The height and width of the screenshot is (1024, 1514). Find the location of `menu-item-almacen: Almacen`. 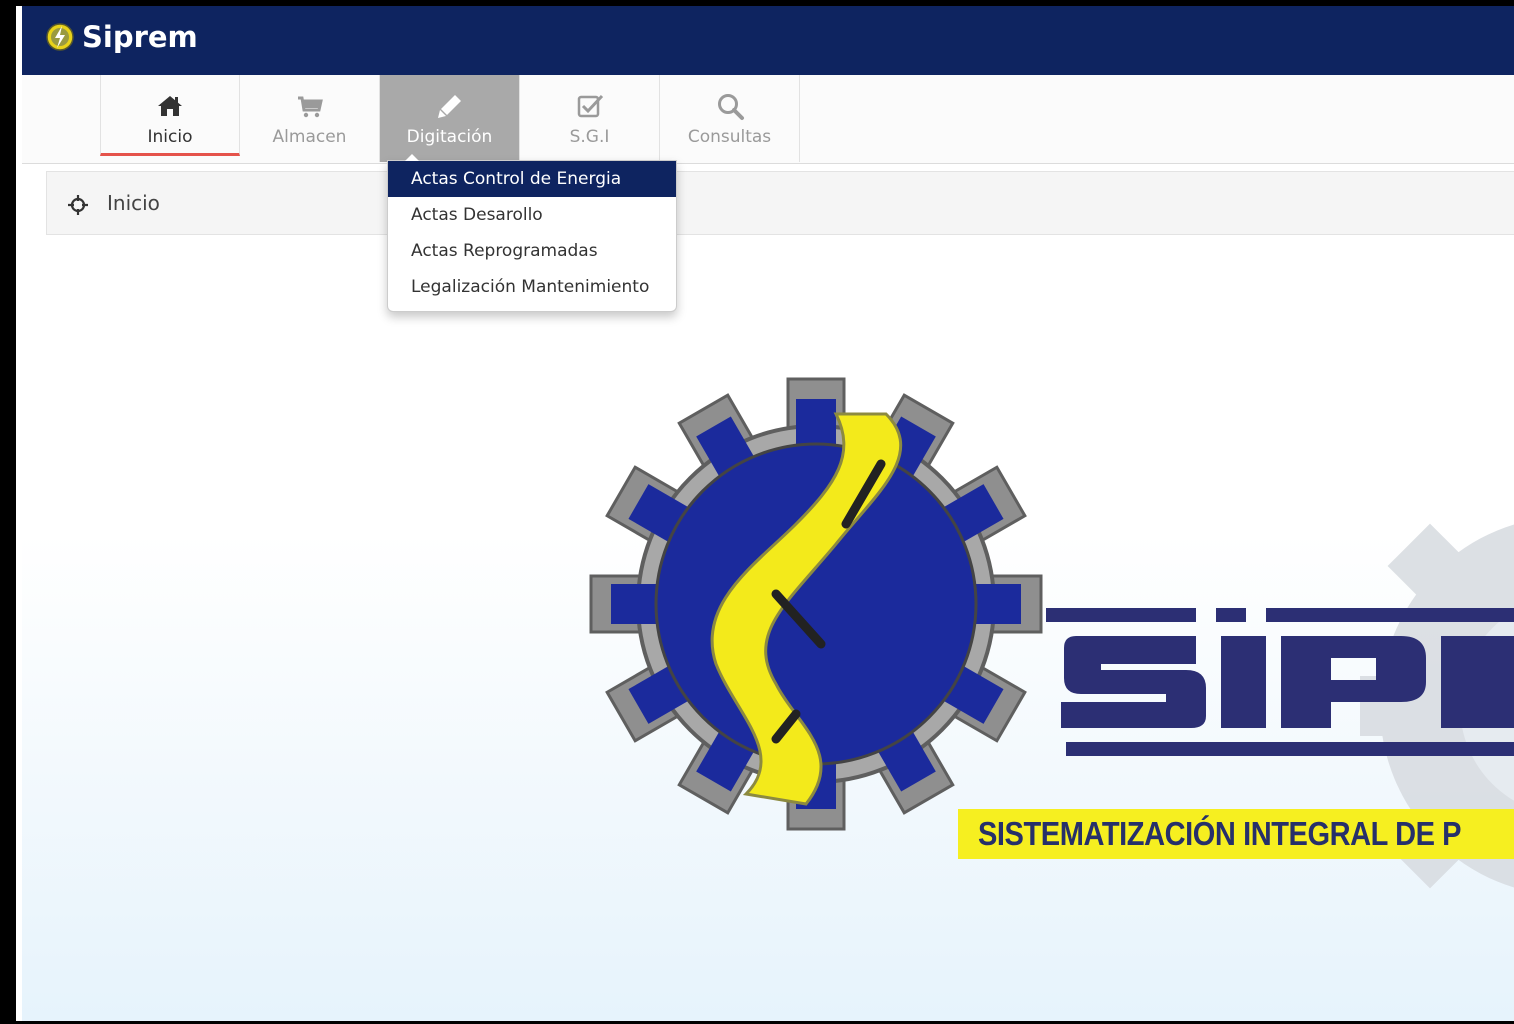

menu-item-almacen: Almacen is located at coordinates (310, 118).